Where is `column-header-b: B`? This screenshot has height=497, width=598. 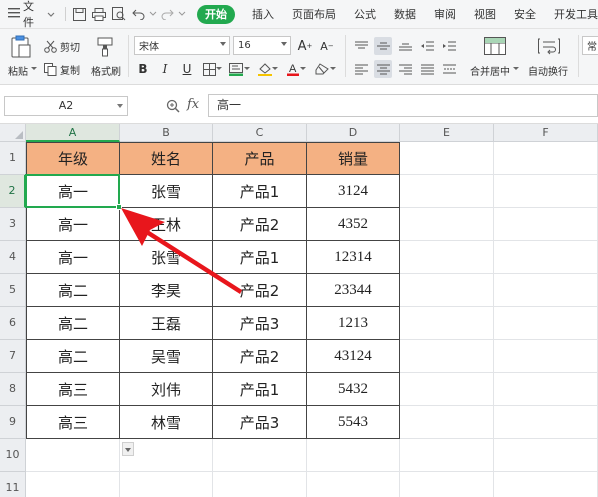 column-header-b: B is located at coordinates (166, 133).